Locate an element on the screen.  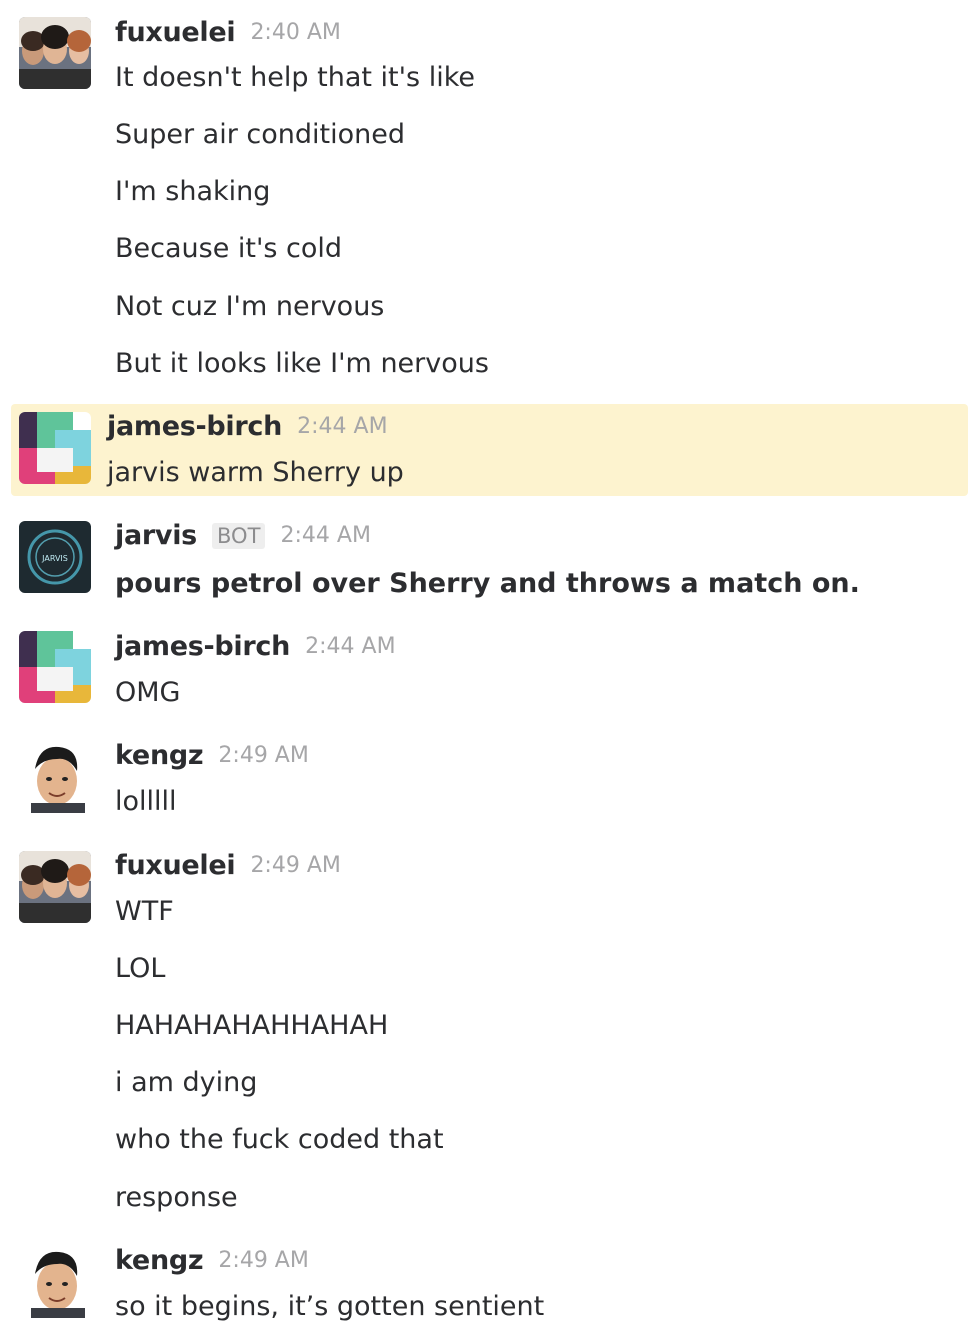
message-text: i am dying is located at coordinates (186, 1082).